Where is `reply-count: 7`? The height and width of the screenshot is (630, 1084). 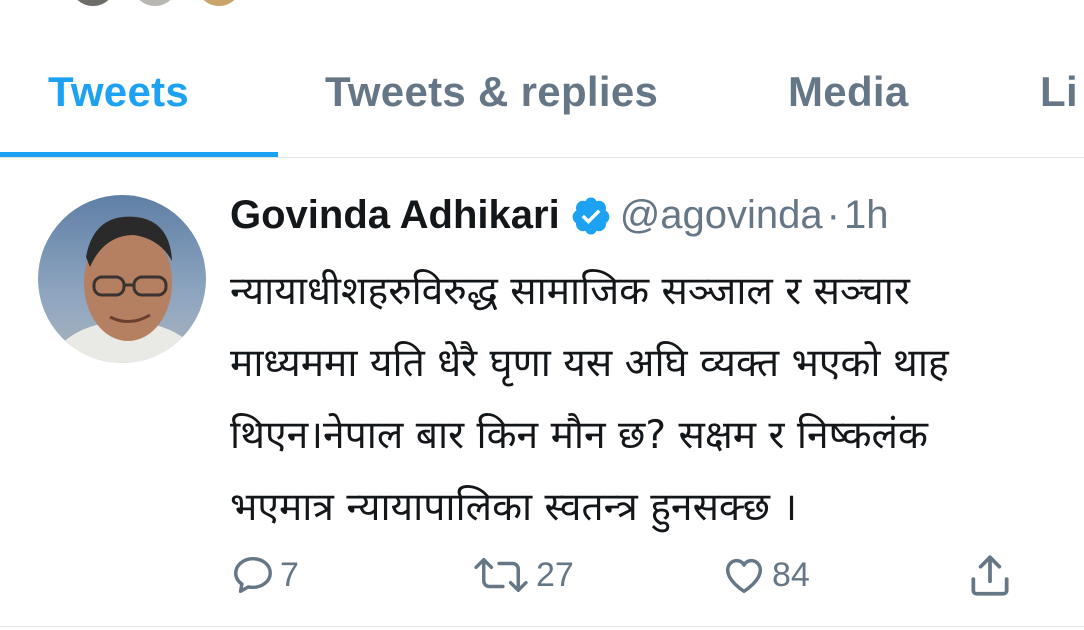 reply-count: 7 is located at coordinates (289, 574).